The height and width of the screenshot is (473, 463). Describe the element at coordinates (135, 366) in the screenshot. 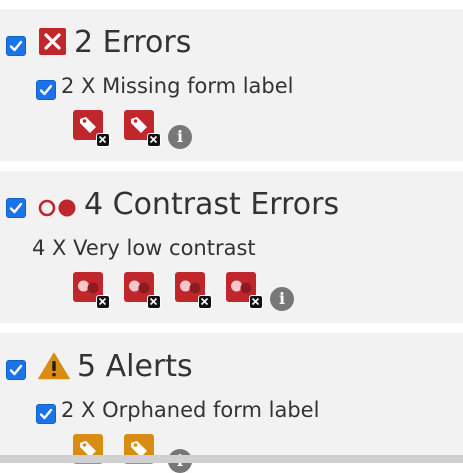

I see `alerts-title: 5 Alerts` at that location.